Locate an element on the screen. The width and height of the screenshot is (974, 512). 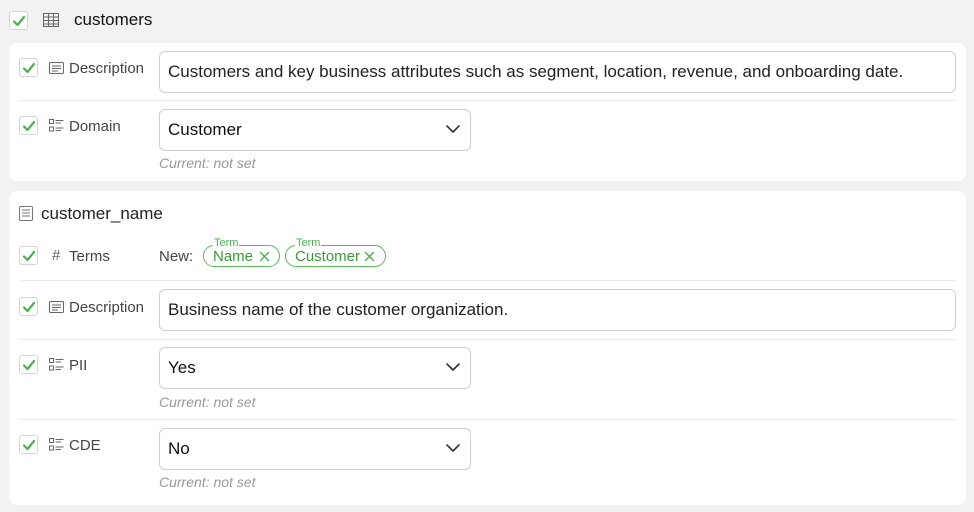
term-tag: Term Name is located at coordinates (241, 252).